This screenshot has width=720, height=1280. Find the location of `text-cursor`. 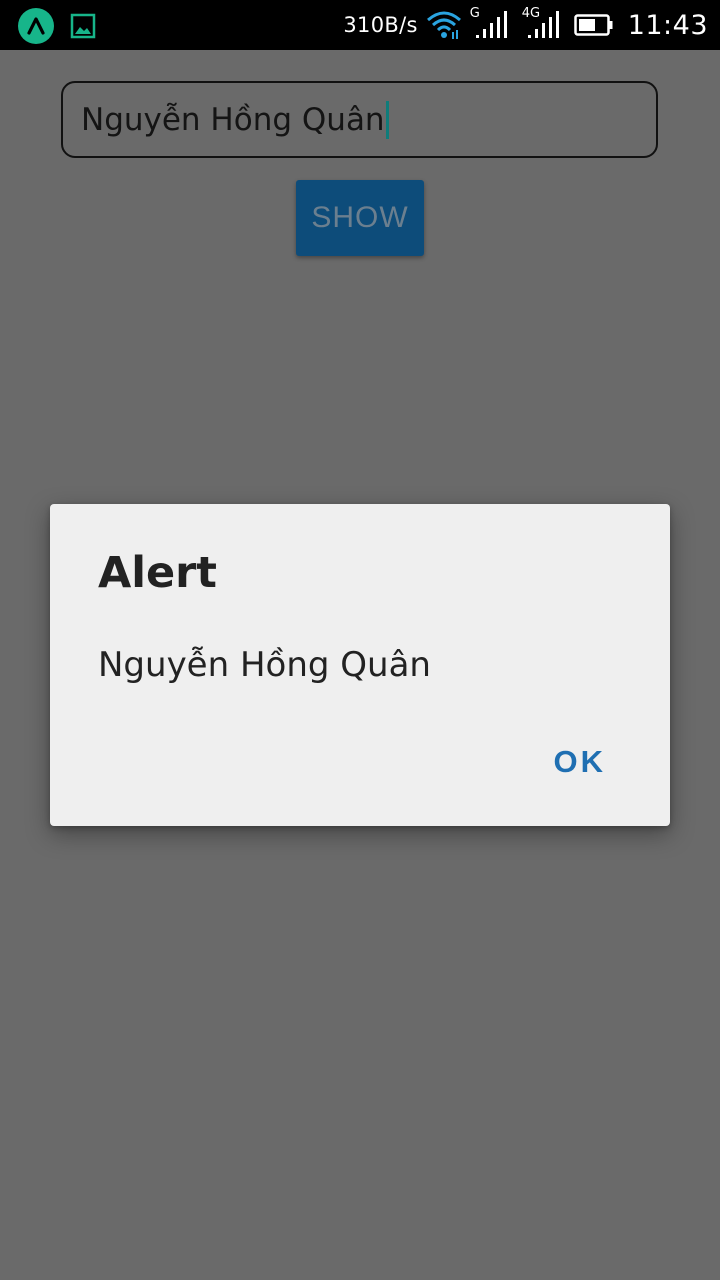

text-cursor is located at coordinates (387, 119).